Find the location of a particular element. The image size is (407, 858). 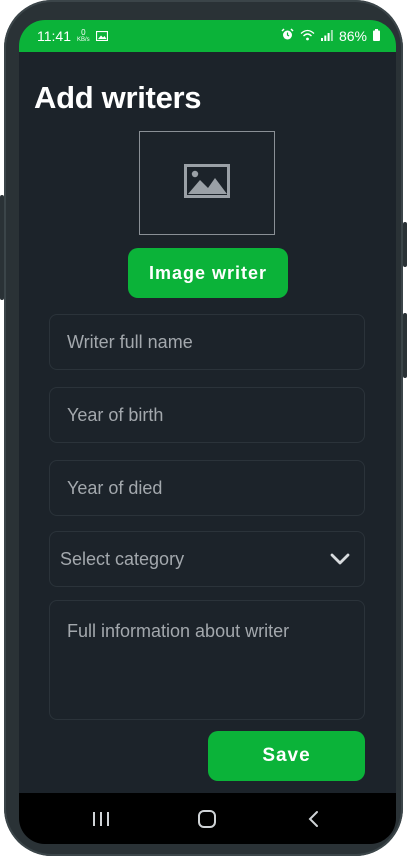

system-nav-bar is located at coordinates (207, 818).